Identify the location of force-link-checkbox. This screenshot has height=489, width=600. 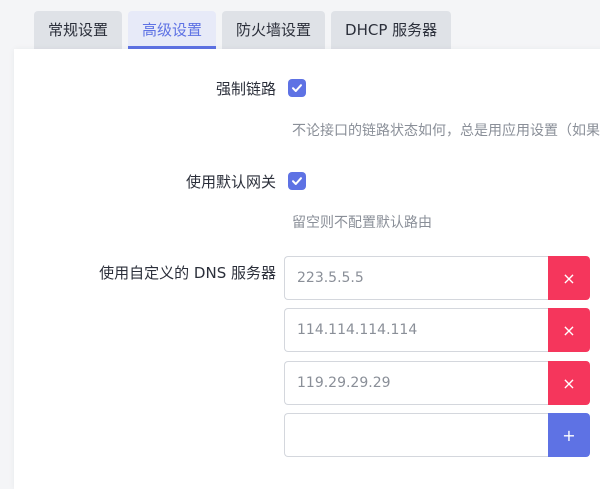
(297, 88).